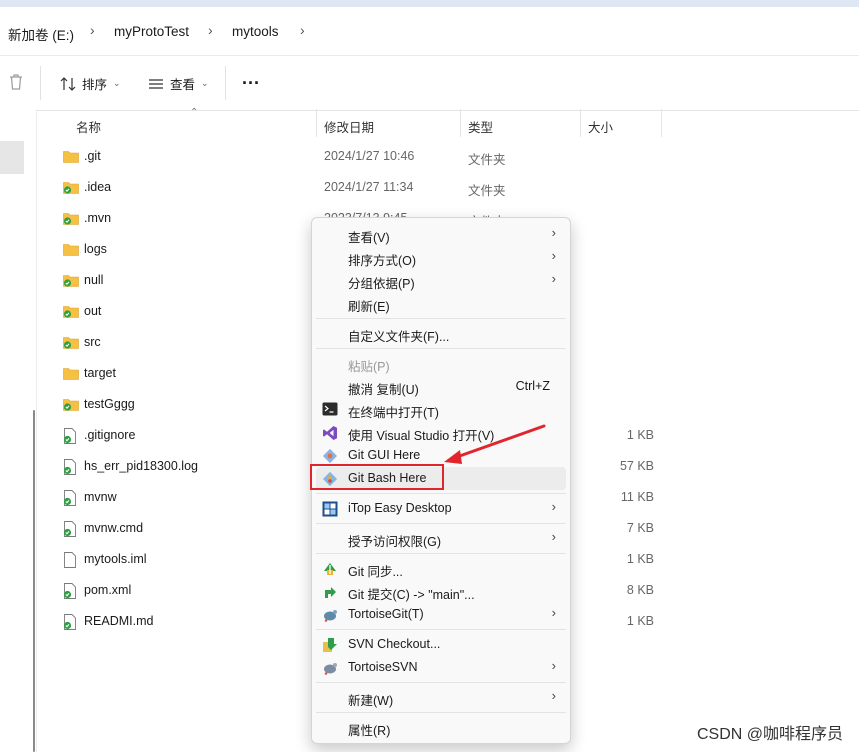 Image resolution: width=859 pixels, height=752 pixels. What do you see at coordinates (330, 668) in the screenshot?
I see `tortoisesvn-icon` at bounding box center [330, 668].